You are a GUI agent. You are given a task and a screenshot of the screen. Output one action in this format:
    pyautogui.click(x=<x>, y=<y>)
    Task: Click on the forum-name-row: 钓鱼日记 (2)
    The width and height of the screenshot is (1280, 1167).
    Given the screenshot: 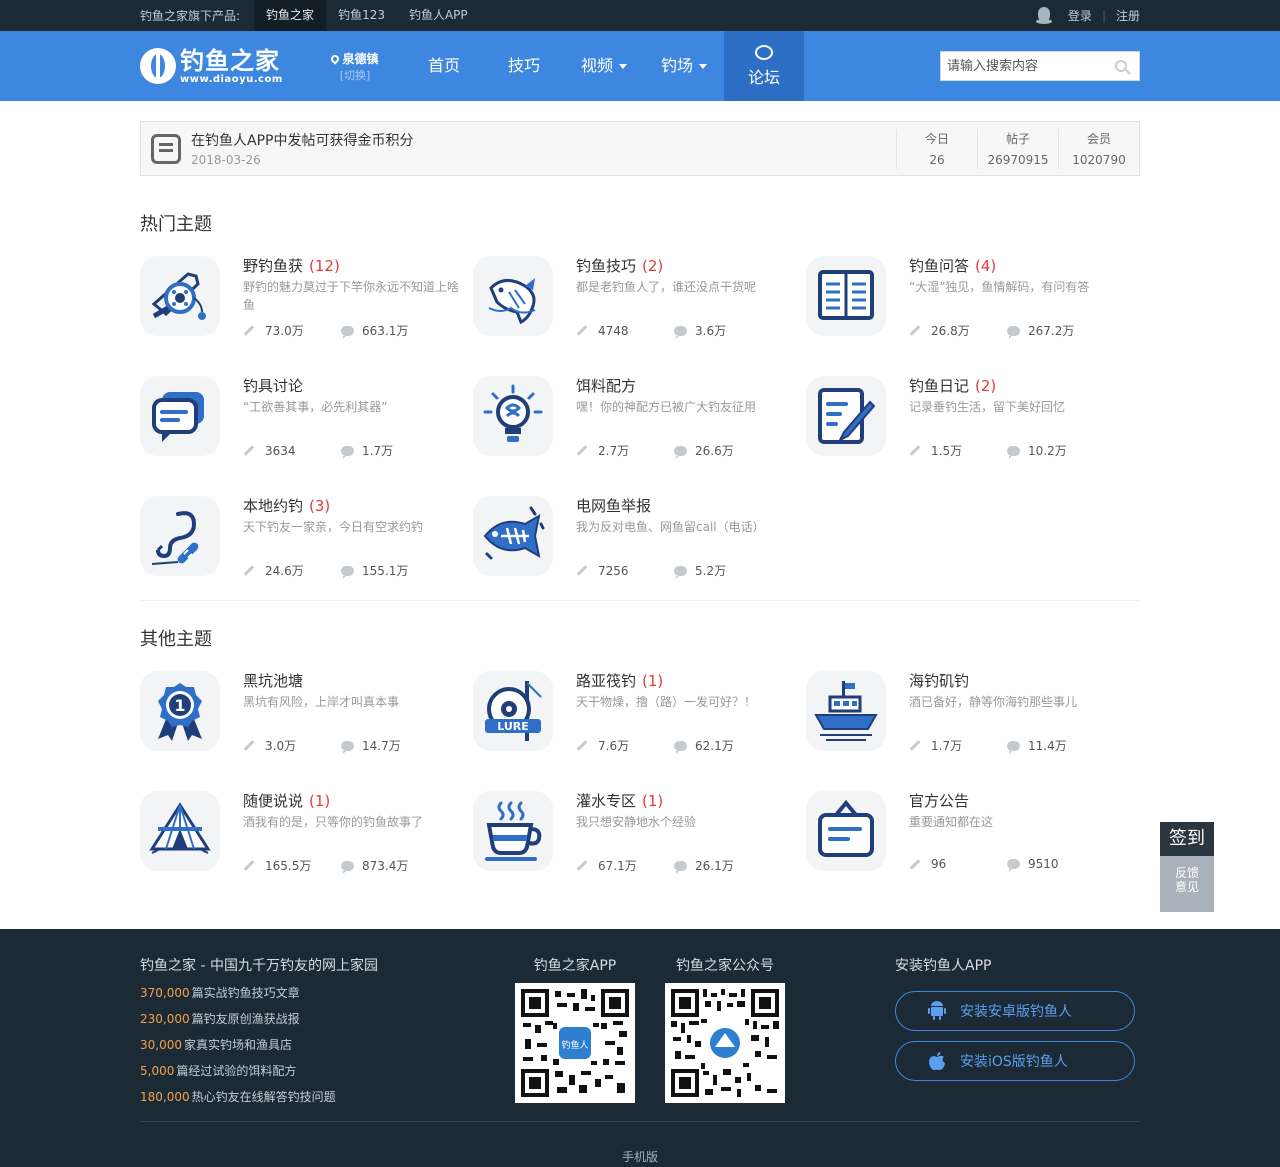 What is the action you would take?
    pyautogui.click(x=1018, y=386)
    